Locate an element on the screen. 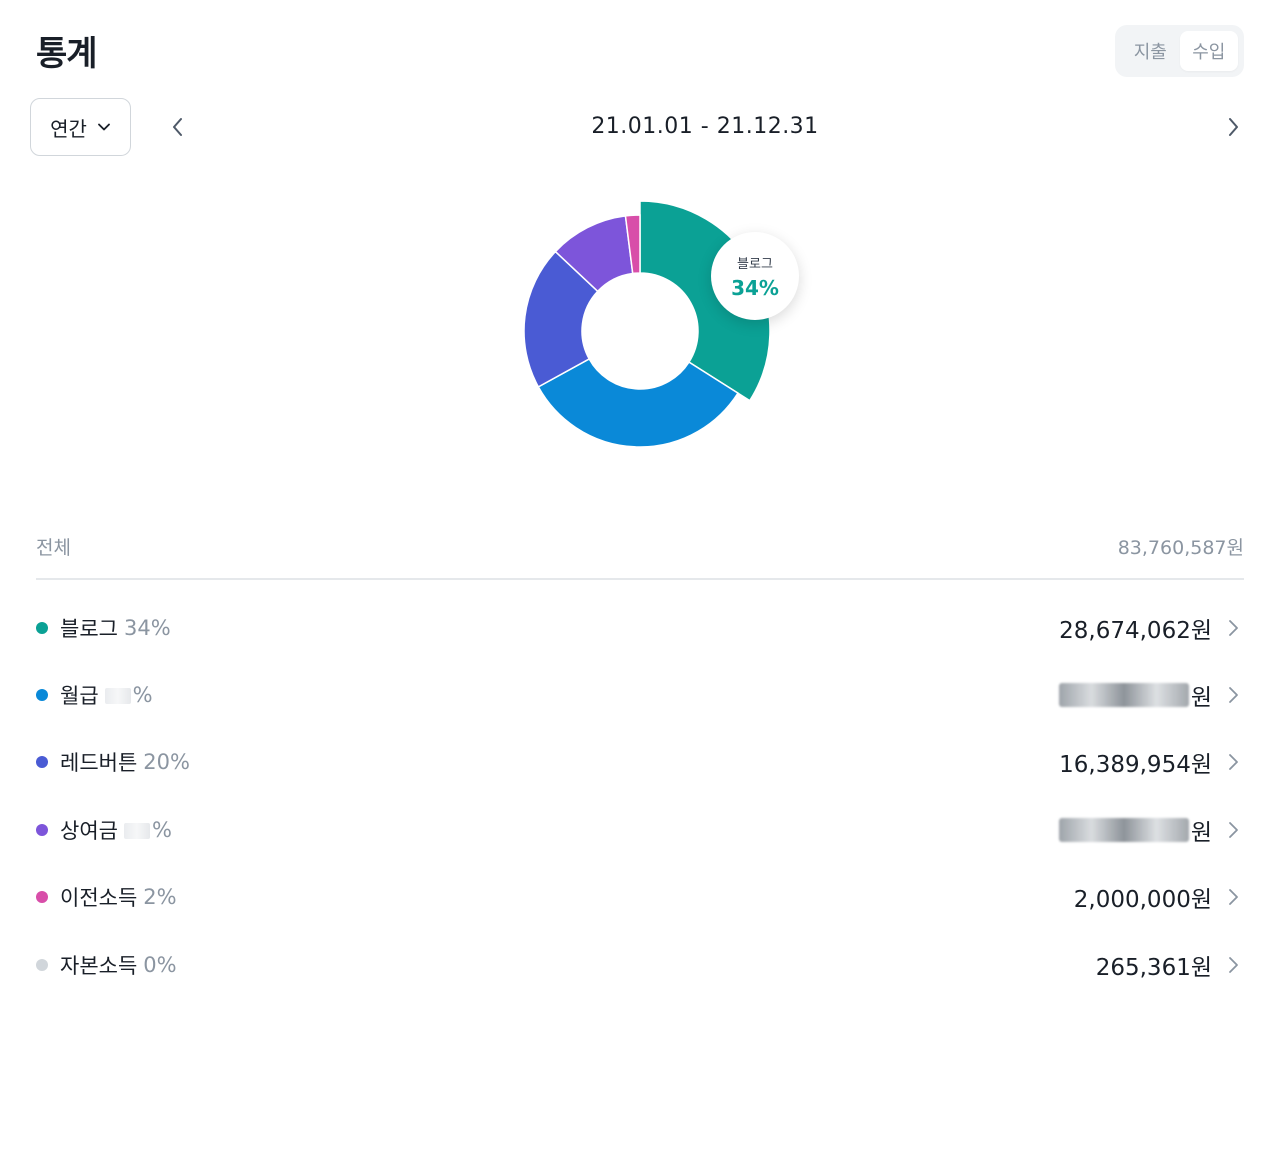  list-item-capital-income: 자본소득 0% 265,361원 is located at coordinates (640, 964).